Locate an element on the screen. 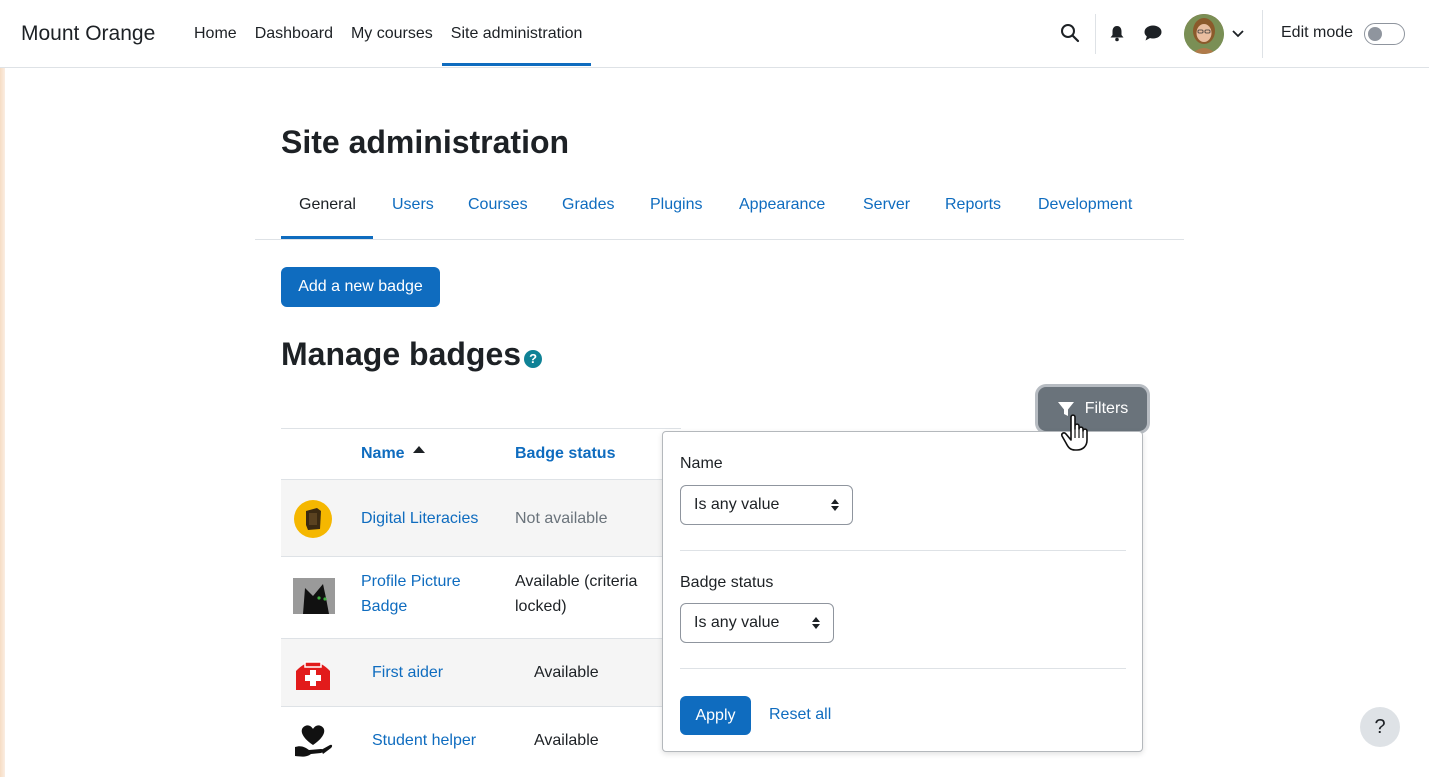  nav-my-courses: My courses is located at coordinates (392, 34).